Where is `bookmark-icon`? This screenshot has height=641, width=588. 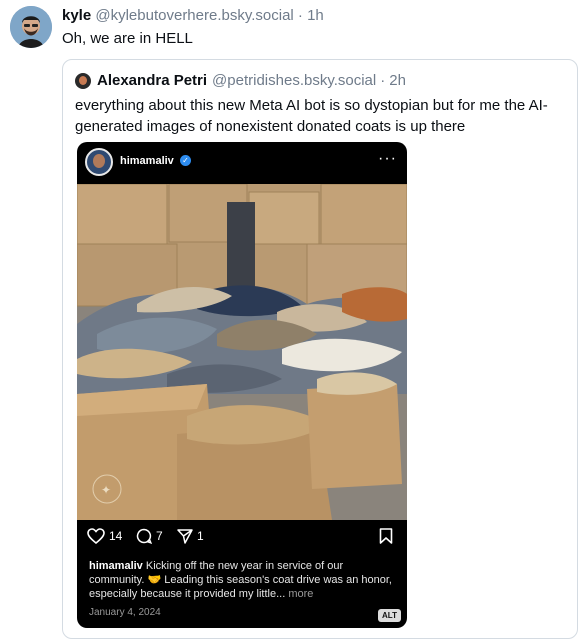
bookmark-icon is located at coordinates (386, 536).